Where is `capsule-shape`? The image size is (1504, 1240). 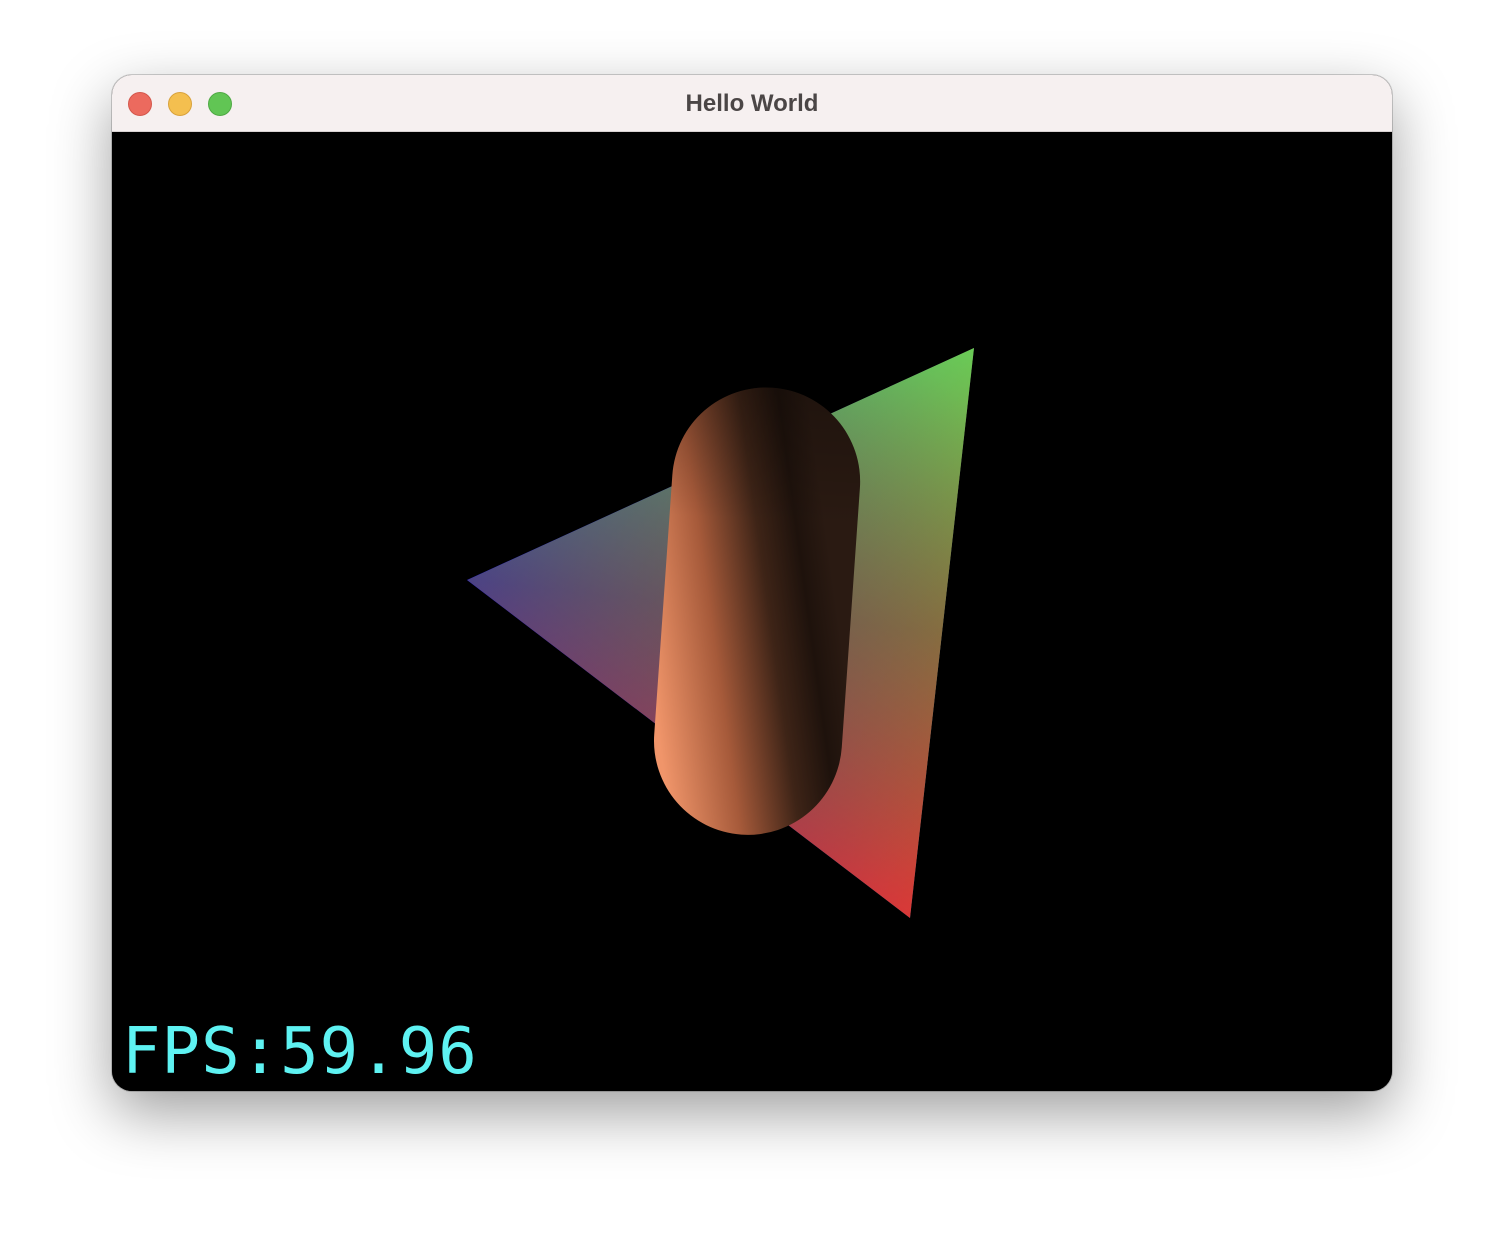 capsule-shape is located at coordinates (757, 611).